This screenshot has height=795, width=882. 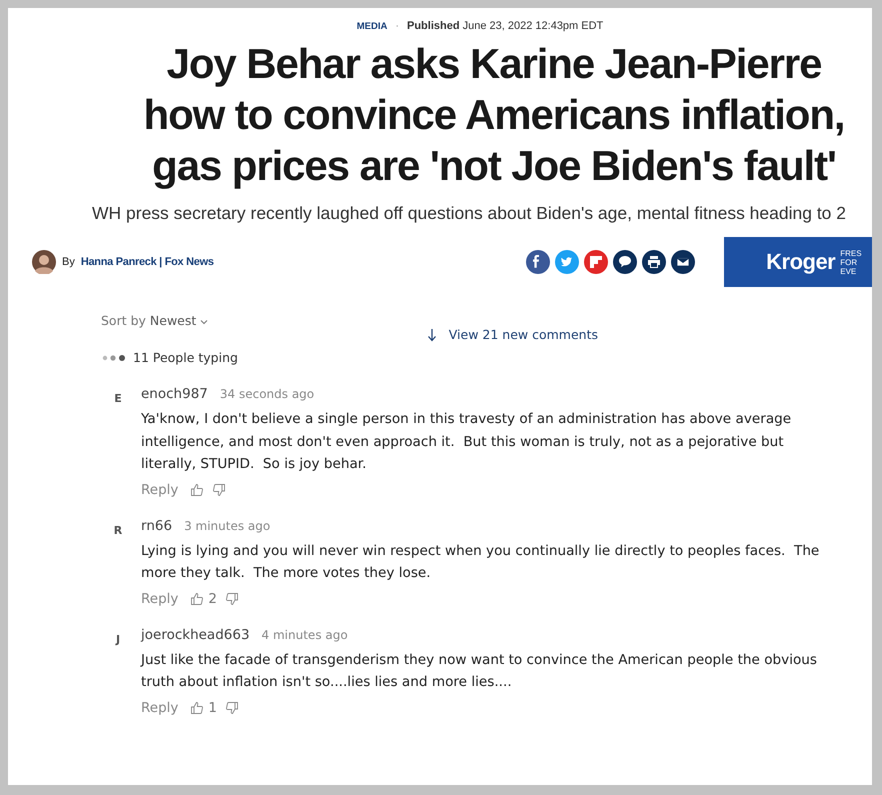 What do you see at coordinates (683, 262) in the screenshot?
I see `envelope-icon` at bounding box center [683, 262].